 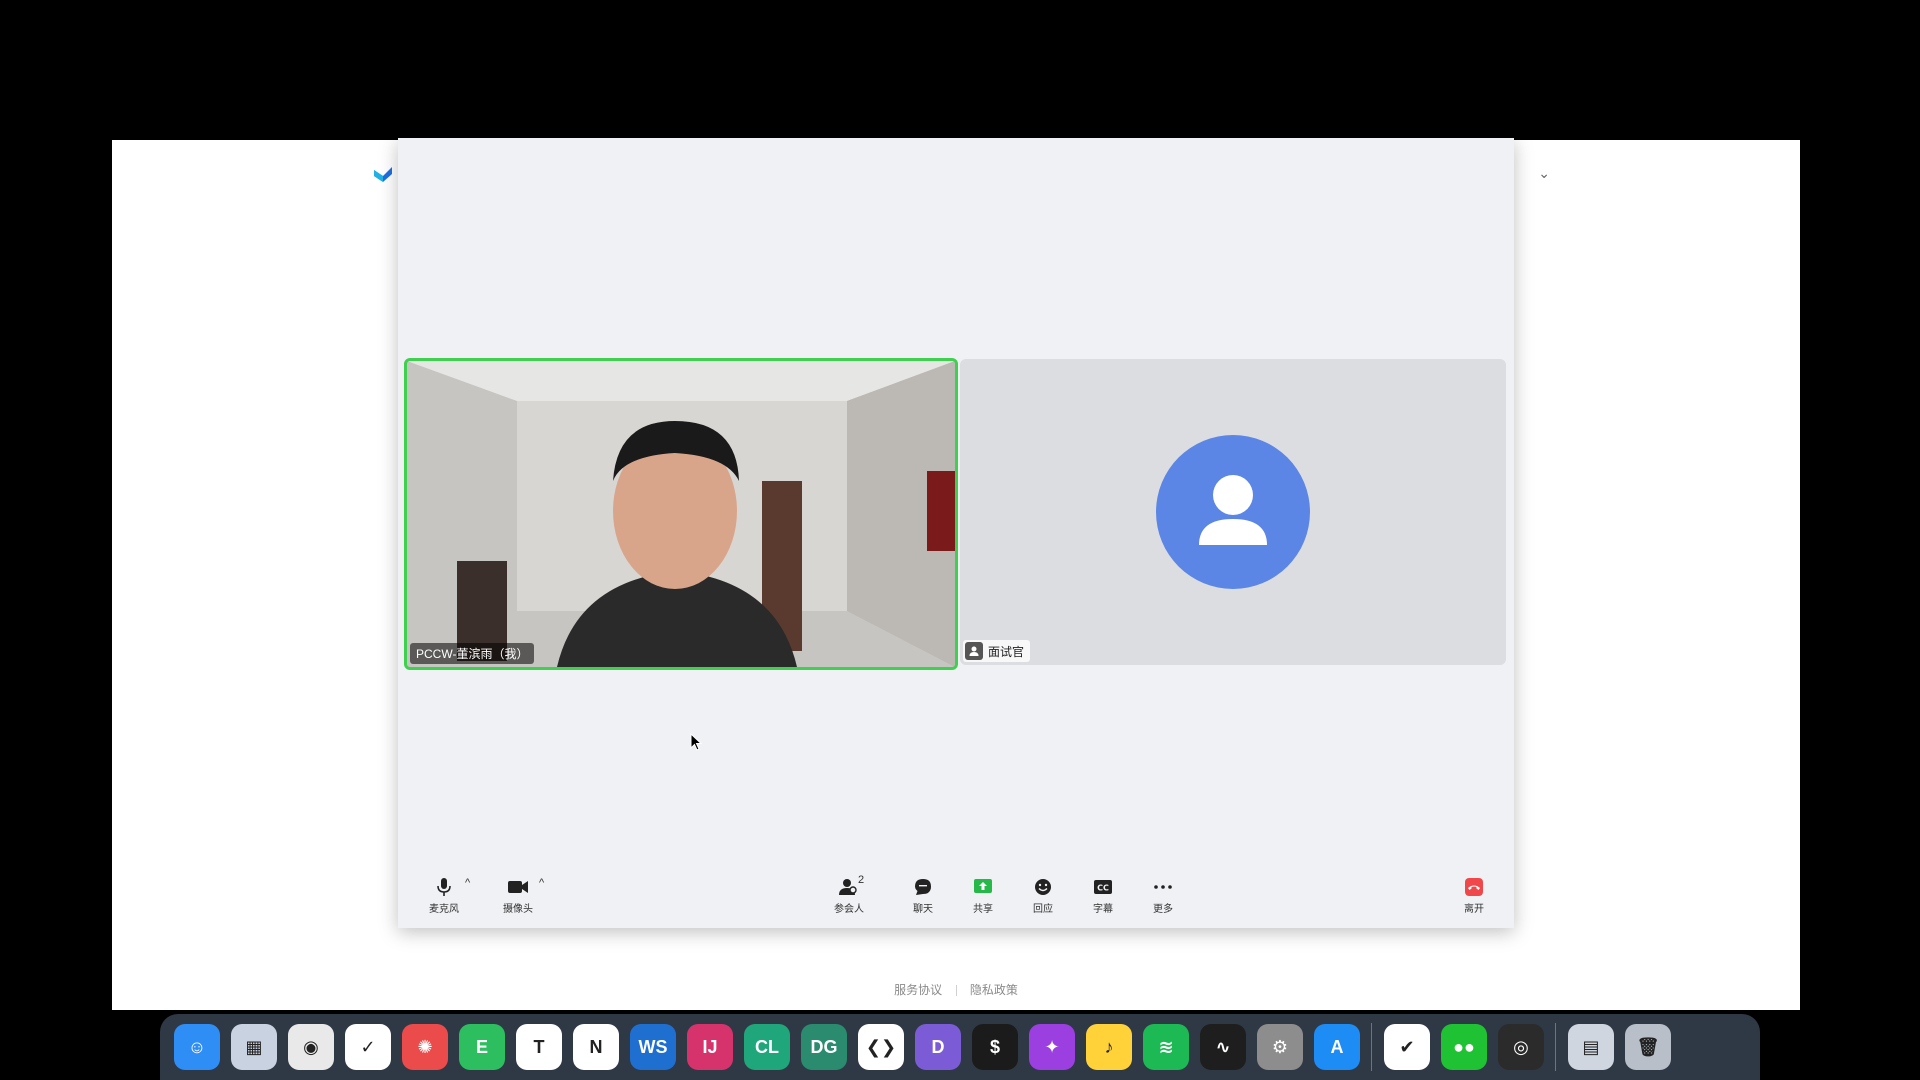 I want to click on mic-button: 麦克风, so click(x=444, y=895).